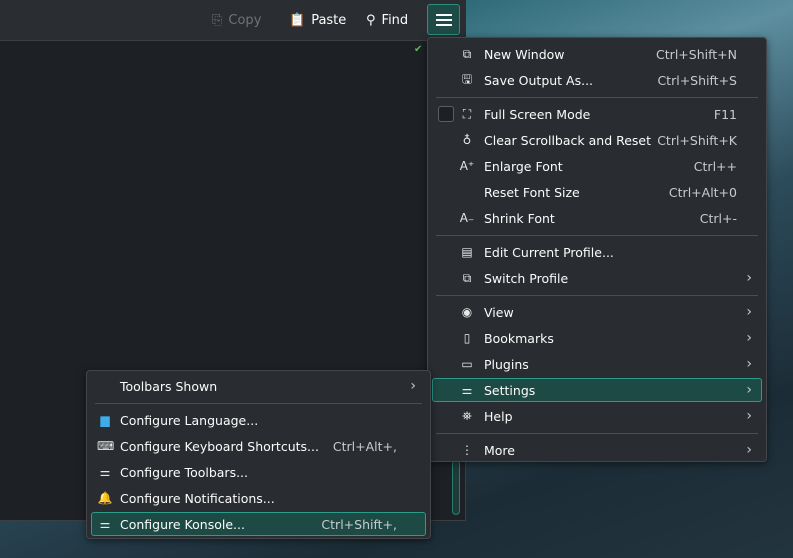 This screenshot has width=793, height=558. I want to click on enlarge-font-icon: A⁺, so click(467, 166).